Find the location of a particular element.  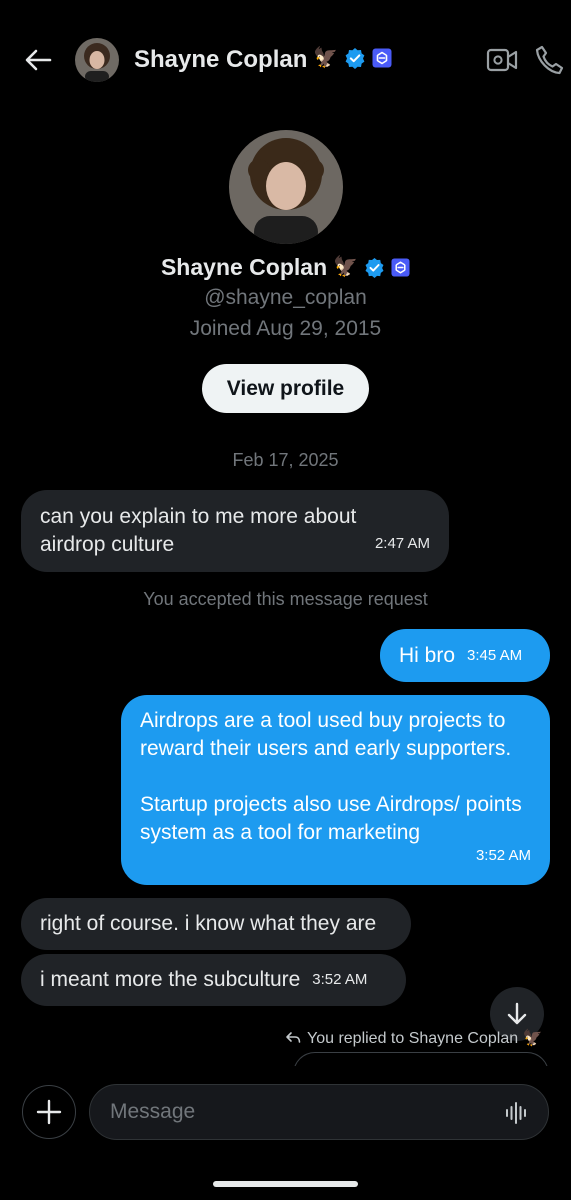

reply-note-text: You replied to Shayne Coplan 🦅 is located at coordinates (425, 1038).